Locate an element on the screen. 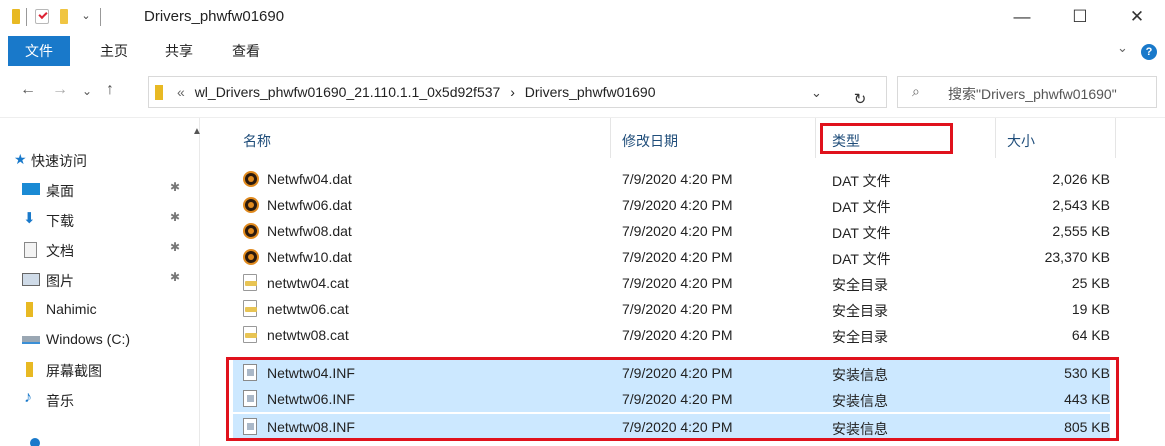 This screenshot has width=1165, height=446. ribbon: 文件 主页 共享 查看 ⌄ ? is located at coordinates (582, 51).